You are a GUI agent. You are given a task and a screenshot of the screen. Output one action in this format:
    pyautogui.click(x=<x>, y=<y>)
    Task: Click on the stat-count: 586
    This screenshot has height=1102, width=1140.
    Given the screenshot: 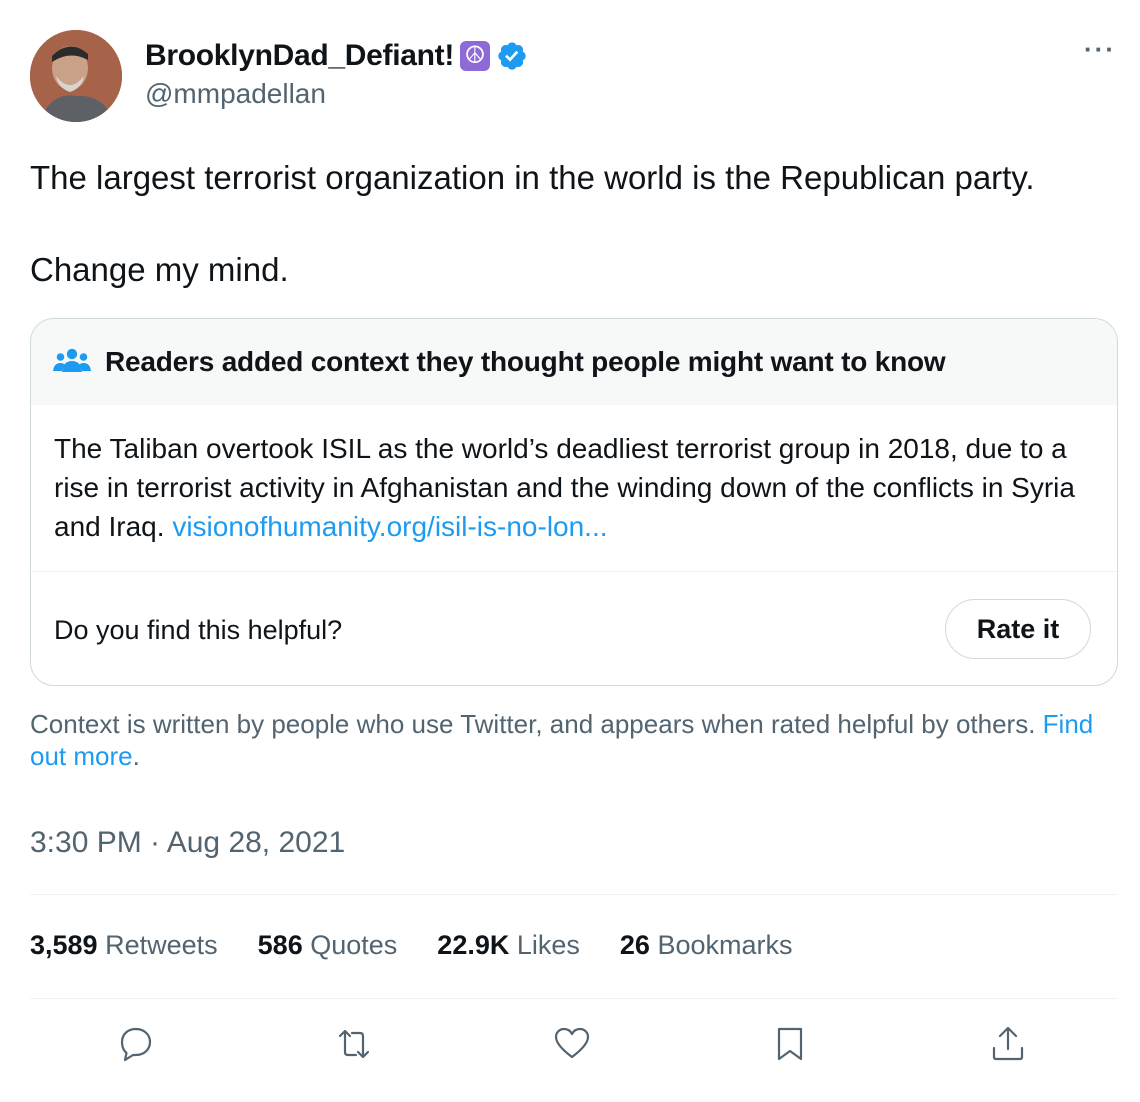 What is the action you would take?
    pyautogui.click(x=280, y=945)
    